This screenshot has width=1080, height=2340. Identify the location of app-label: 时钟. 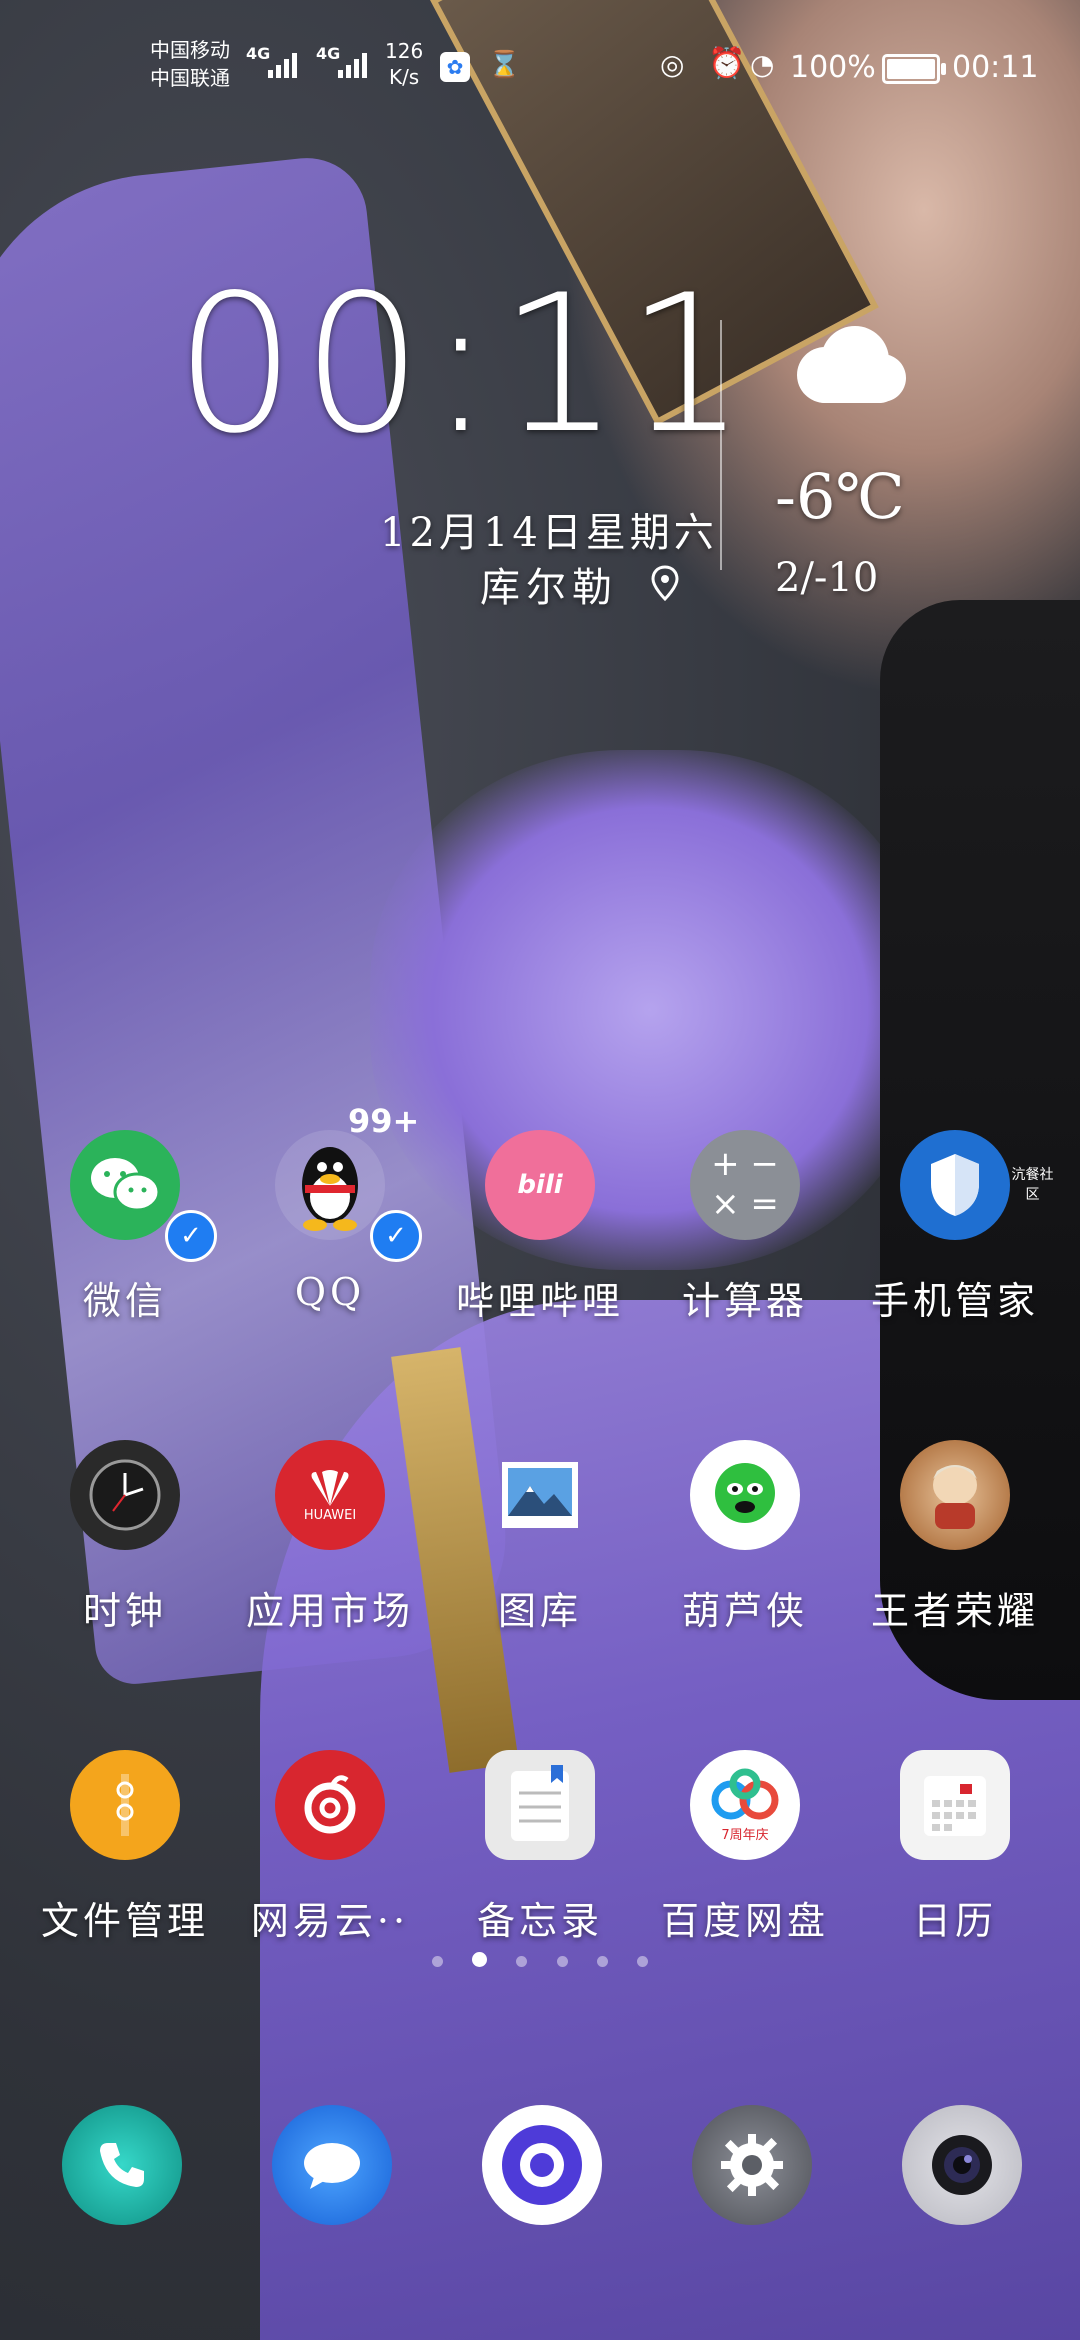
(124, 1611).